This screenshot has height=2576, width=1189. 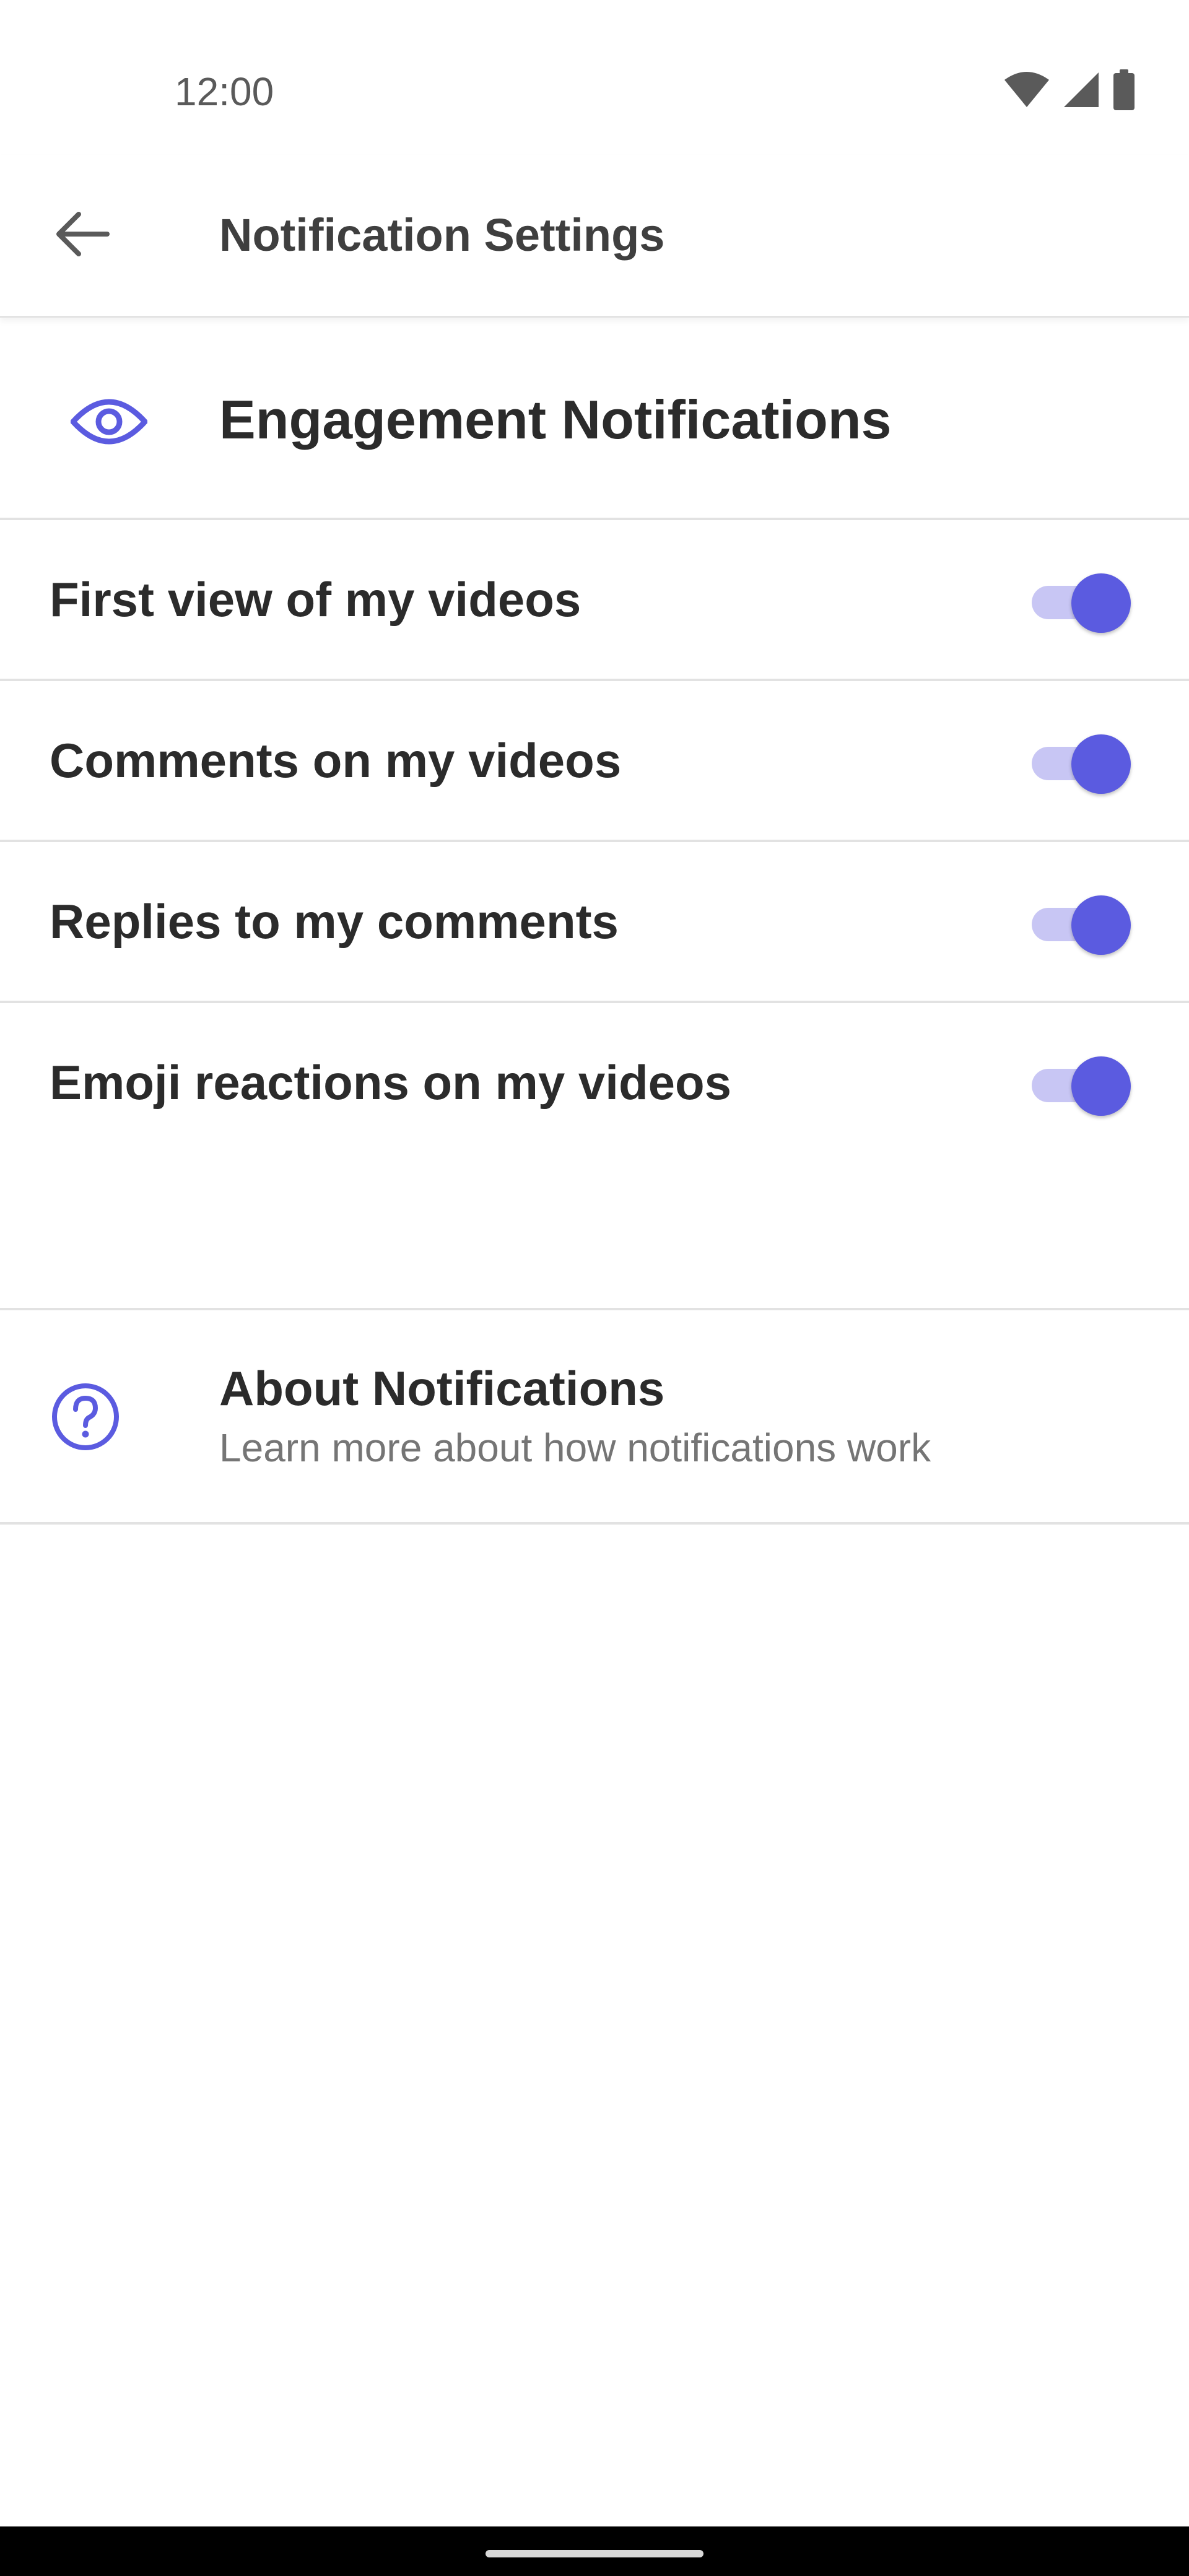 What do you see at coordinates (594, 2553) in the screenshot?
I see `home-gesture-handle` at bounding box center [594, 2553].